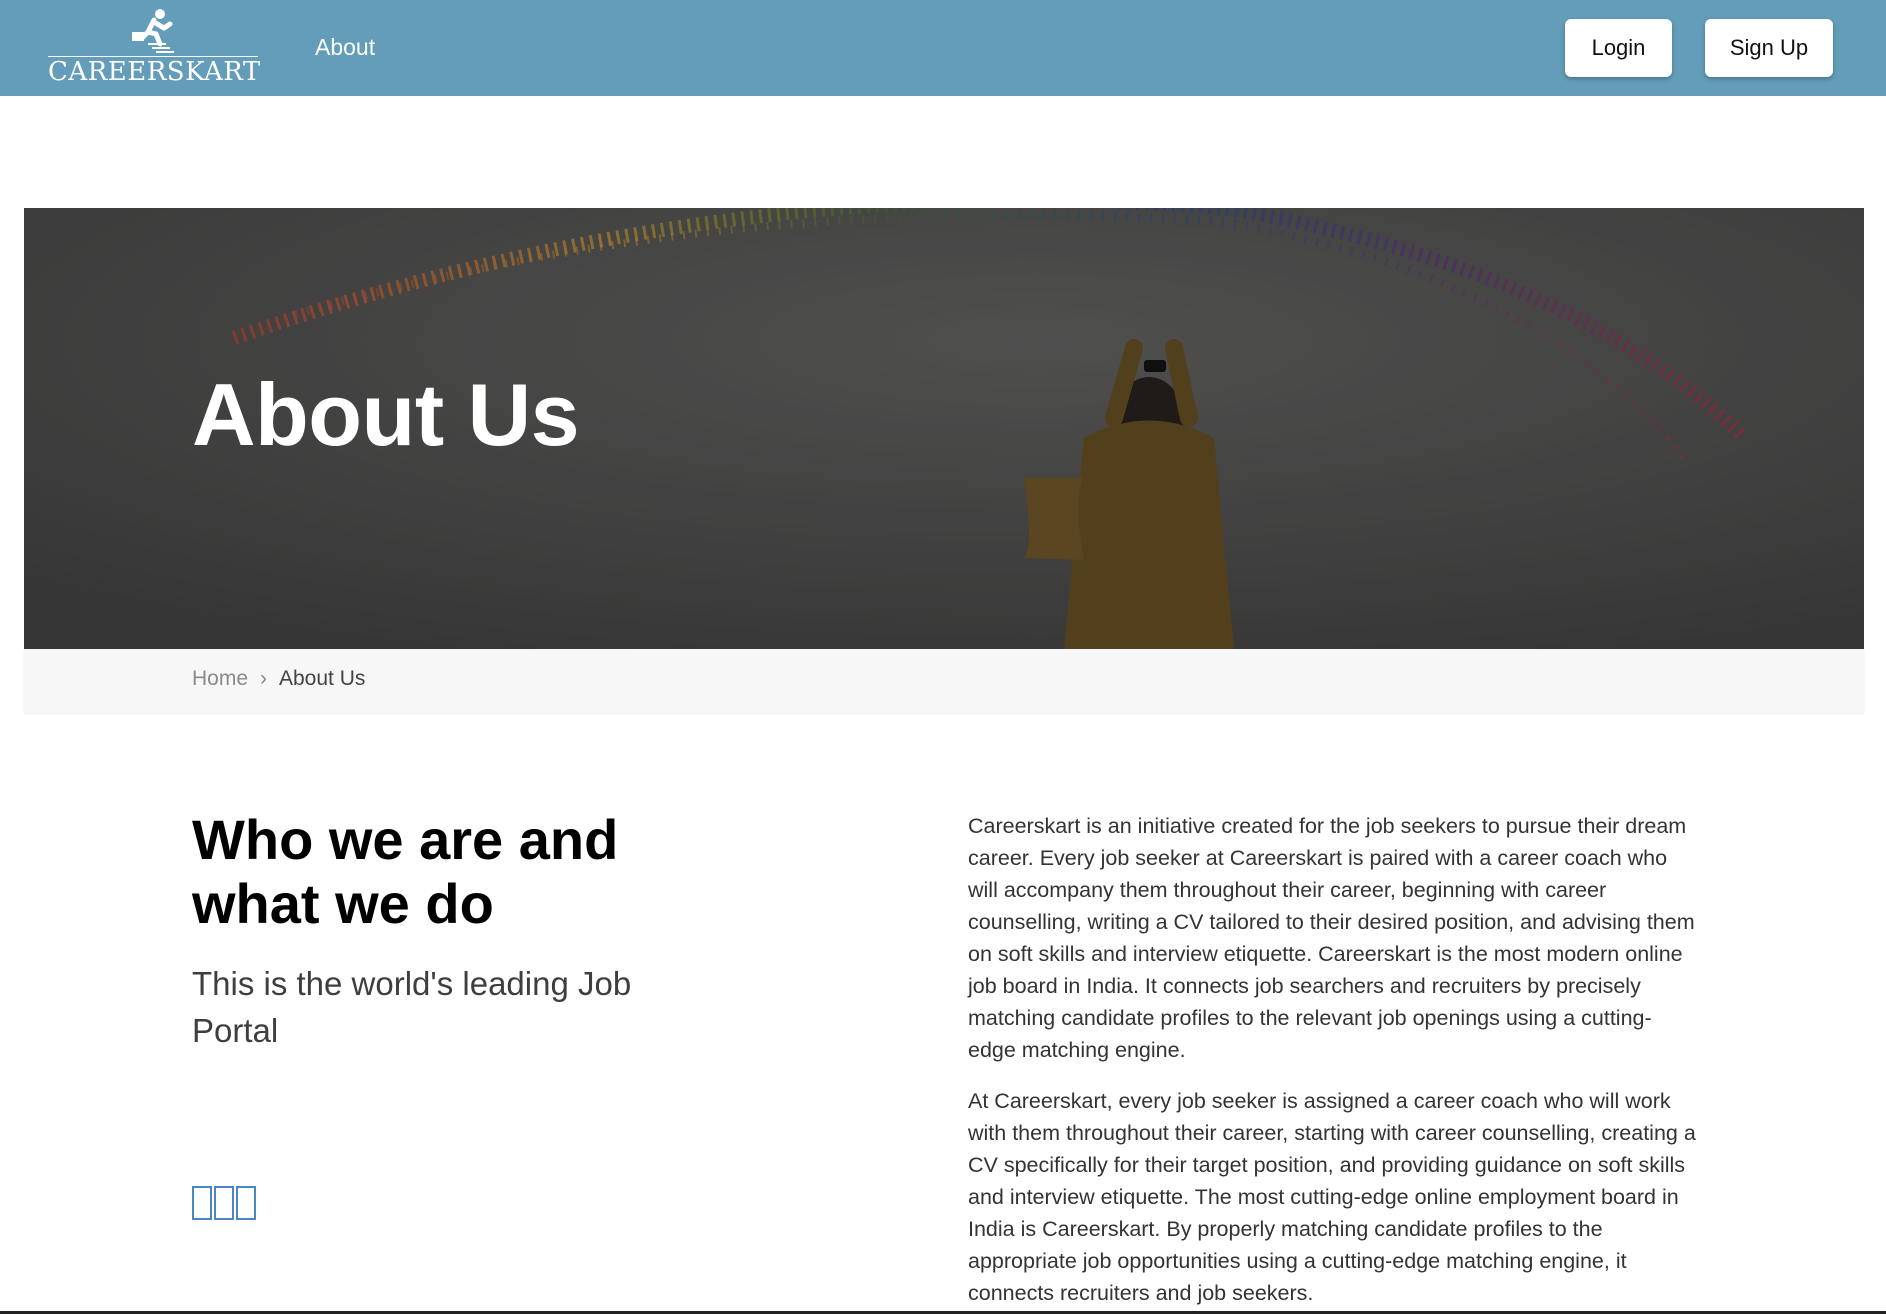  I want to click on breadcrumb: Home › About Us, so click(944, 681).